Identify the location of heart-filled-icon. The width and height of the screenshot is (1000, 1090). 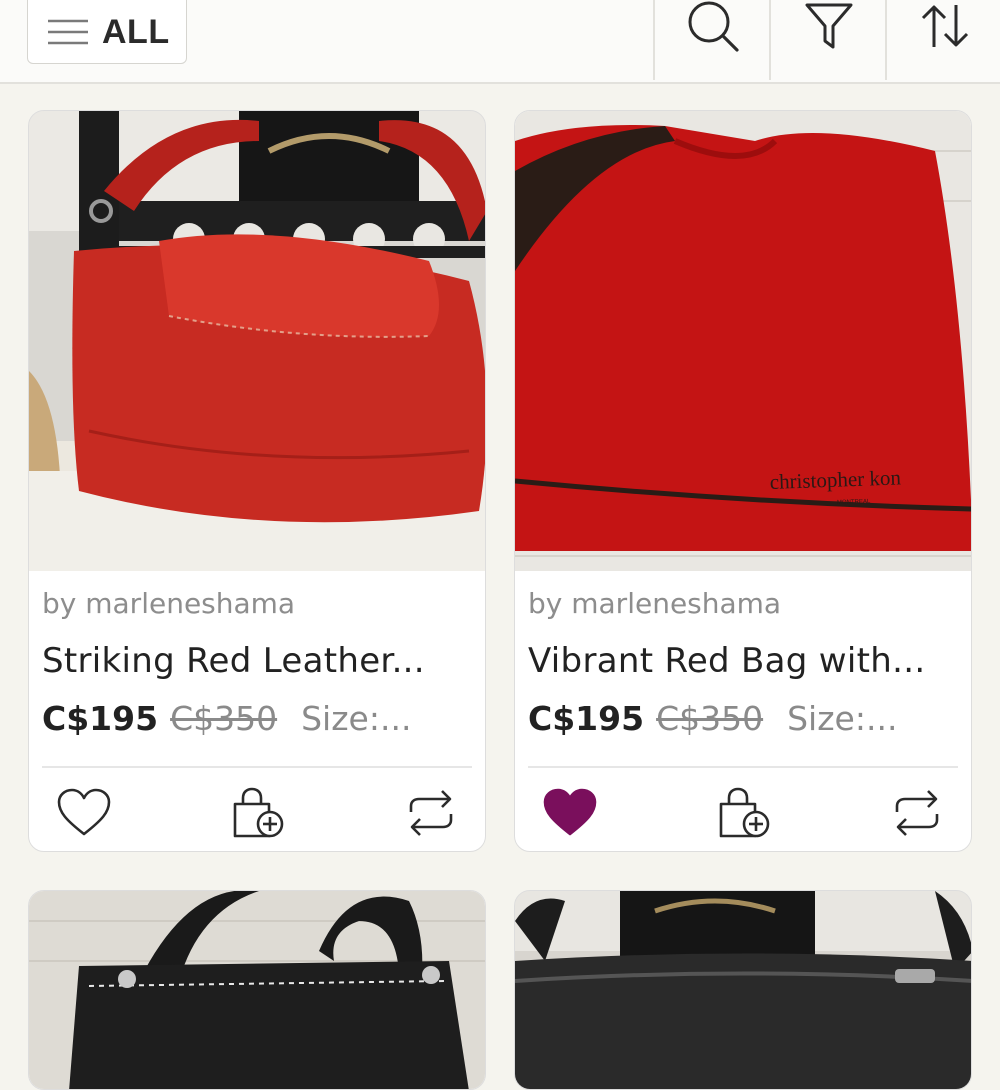
(570, 812).